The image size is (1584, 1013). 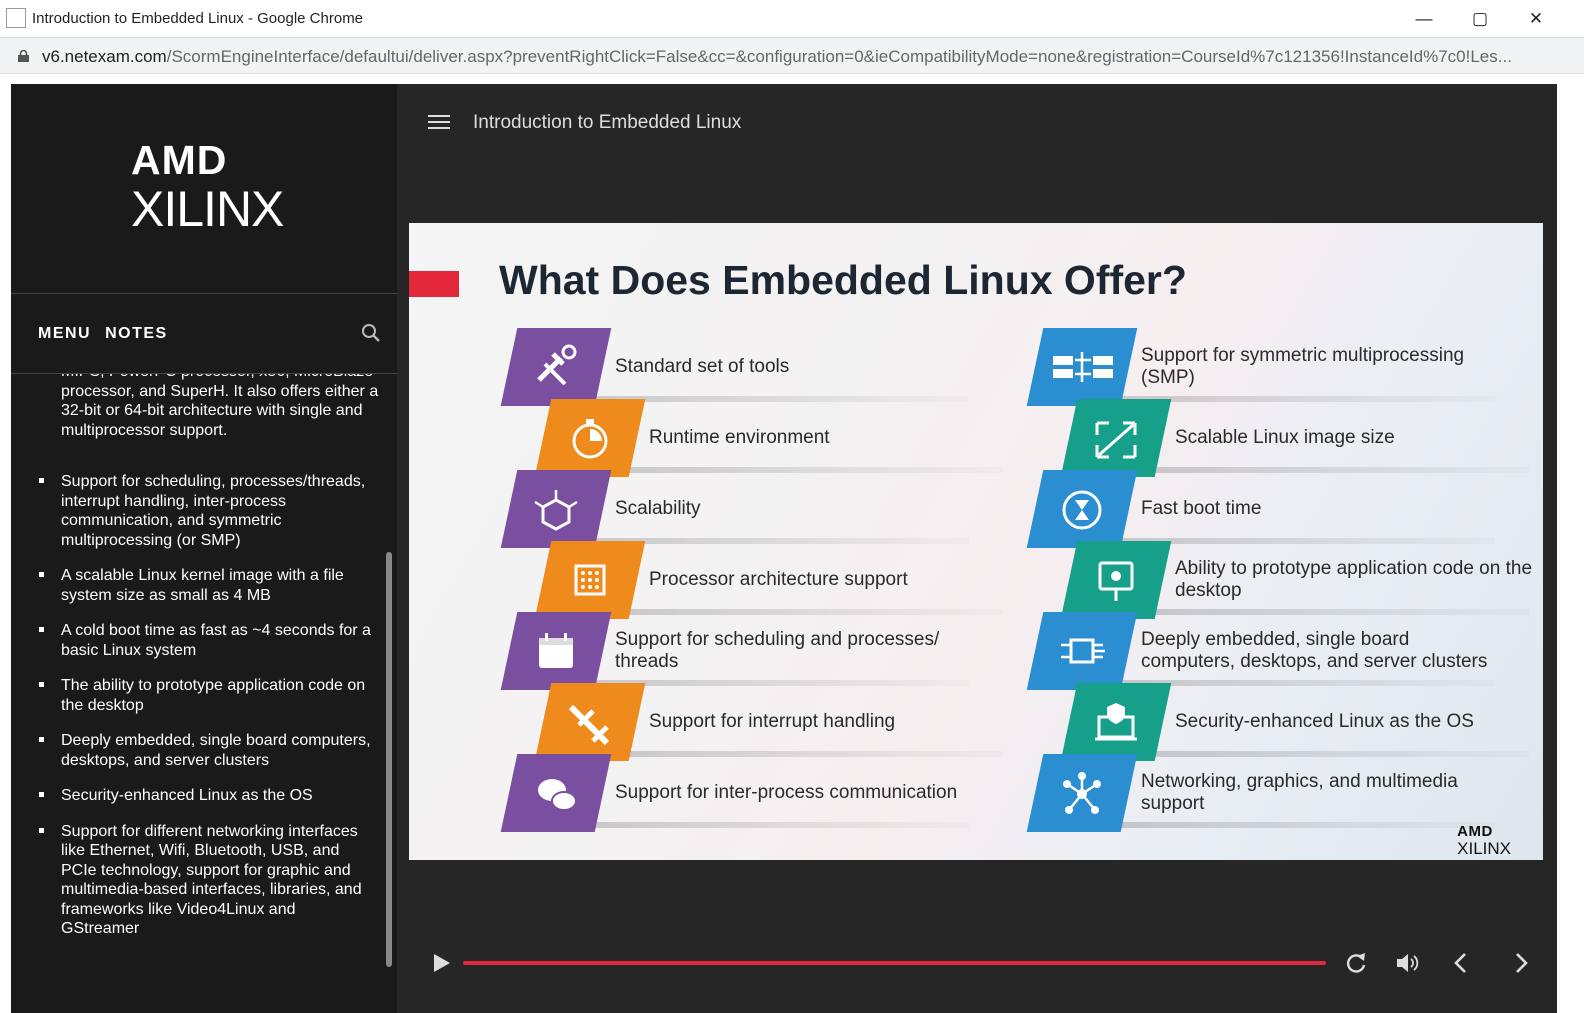 What do you see at coordinates (371, 333) in the screenshot?
I see `search-icon` at bounding box center [371, 333].